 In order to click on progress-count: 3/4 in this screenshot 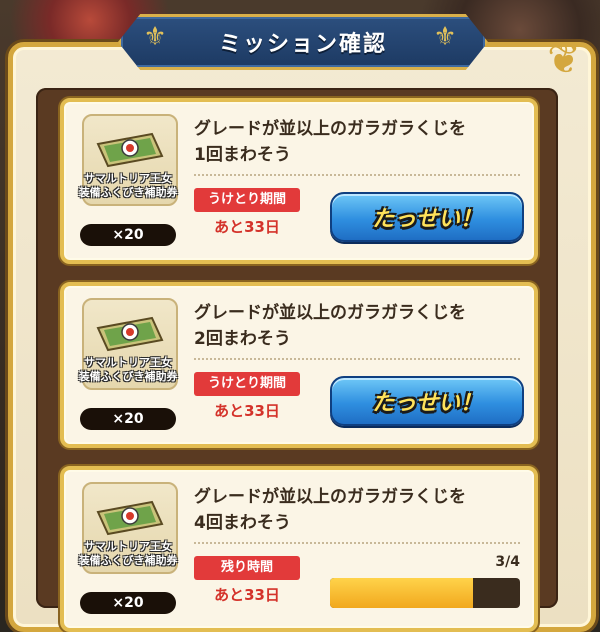, I will do `click(507, 562)`.